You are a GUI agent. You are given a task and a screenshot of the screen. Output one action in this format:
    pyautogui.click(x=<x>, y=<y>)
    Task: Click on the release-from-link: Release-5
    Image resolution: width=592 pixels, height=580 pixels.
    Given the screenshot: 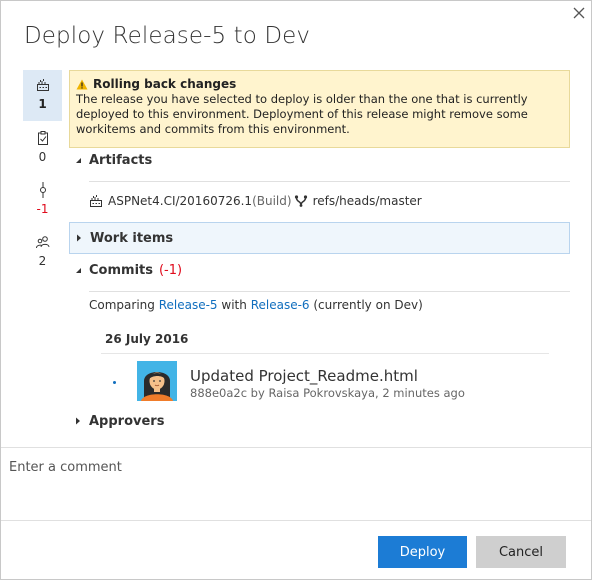 What is the action you would take?
    pyautogui.click(x=188, y=305)
    